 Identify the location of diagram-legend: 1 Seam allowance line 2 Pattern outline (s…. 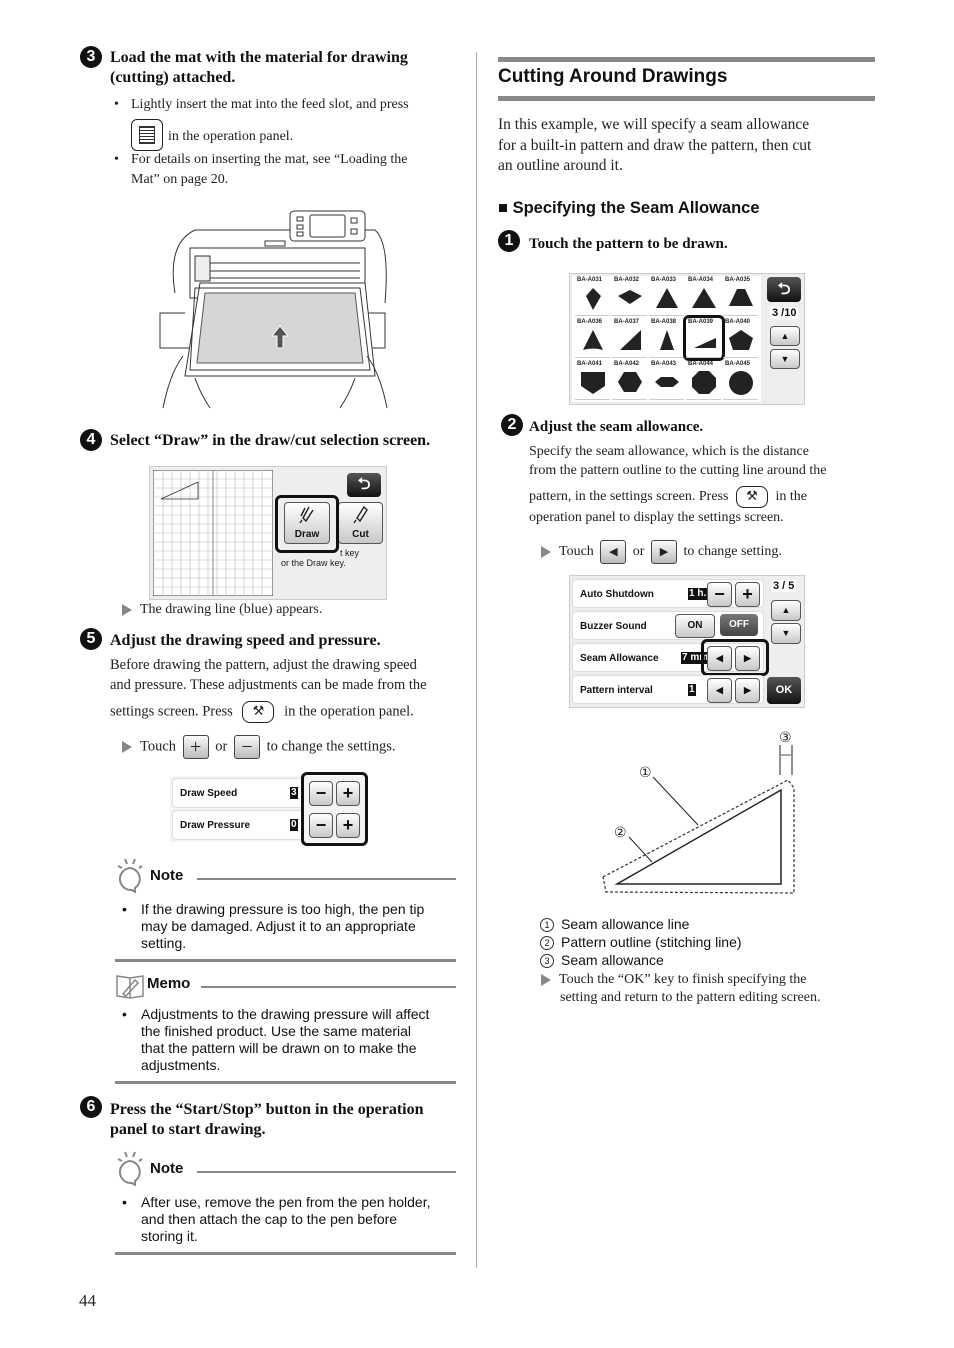
(641, 942).